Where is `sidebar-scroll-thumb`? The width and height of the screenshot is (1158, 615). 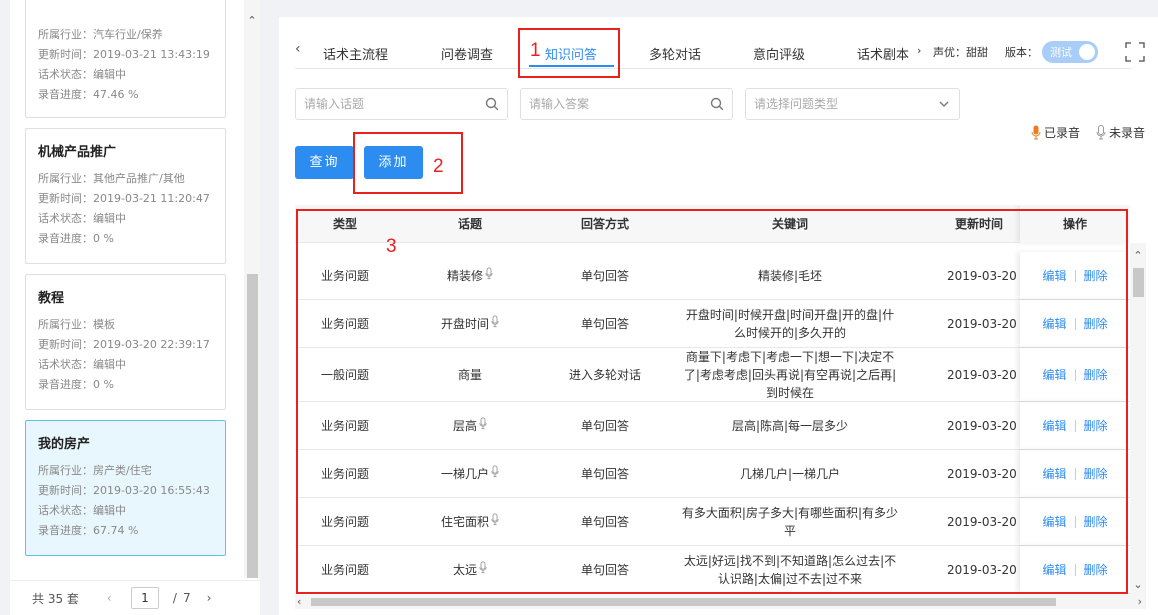
sidebar-scroll-thumb is located at coordinates (252, 426).